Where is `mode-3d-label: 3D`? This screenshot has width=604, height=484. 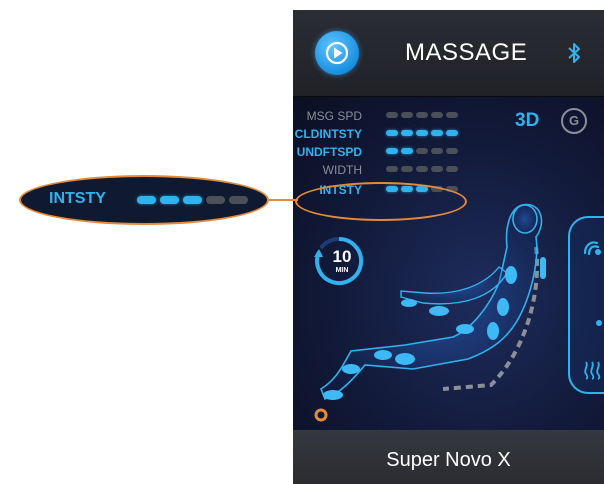
mode-3d-label: 3D is located at coordinates (527, 121).